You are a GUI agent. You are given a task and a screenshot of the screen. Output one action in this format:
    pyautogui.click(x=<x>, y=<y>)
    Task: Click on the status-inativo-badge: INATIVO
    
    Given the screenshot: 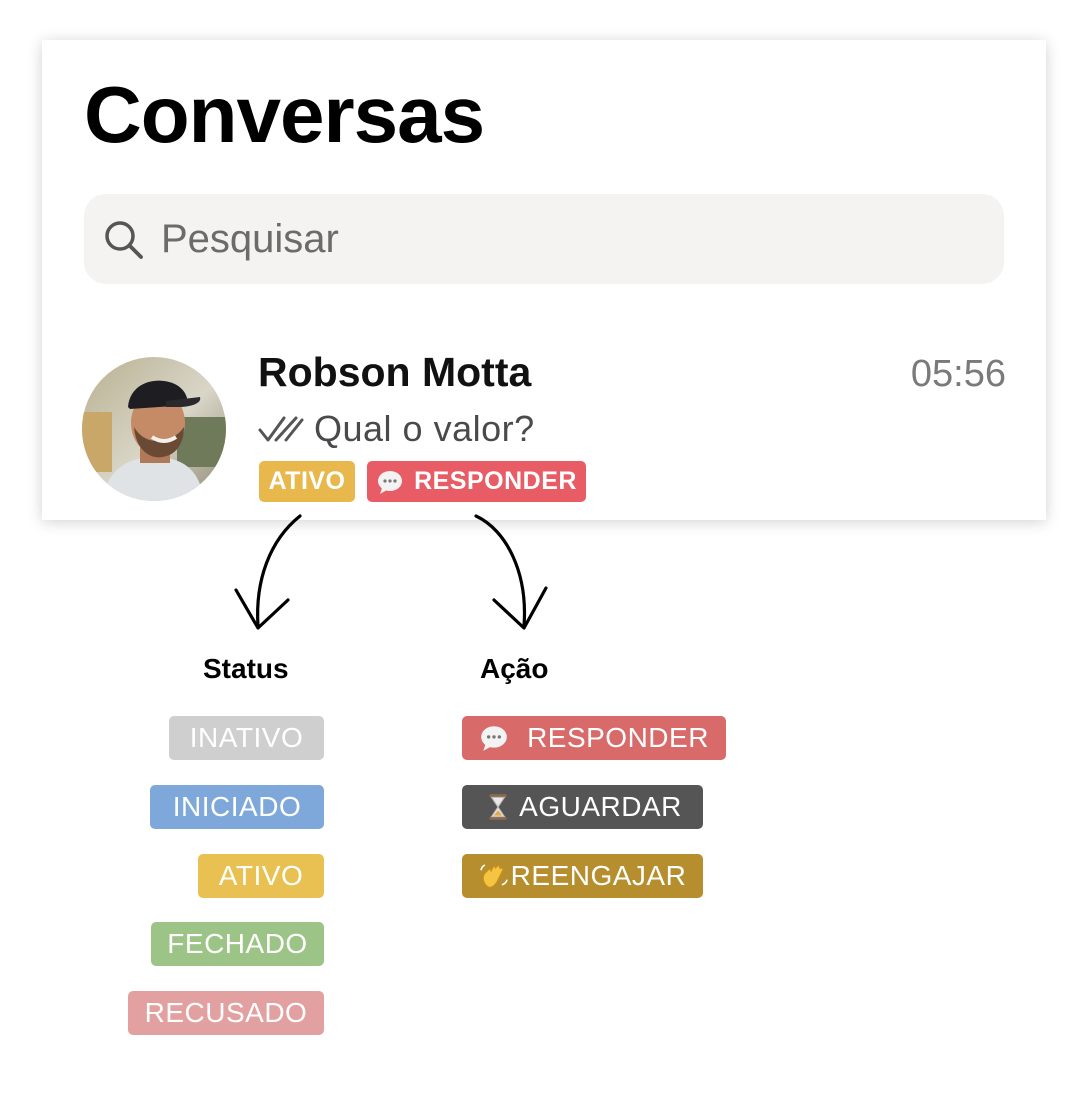 What is the action you would take?
    pyautogui.click(x=246, y=738)
    